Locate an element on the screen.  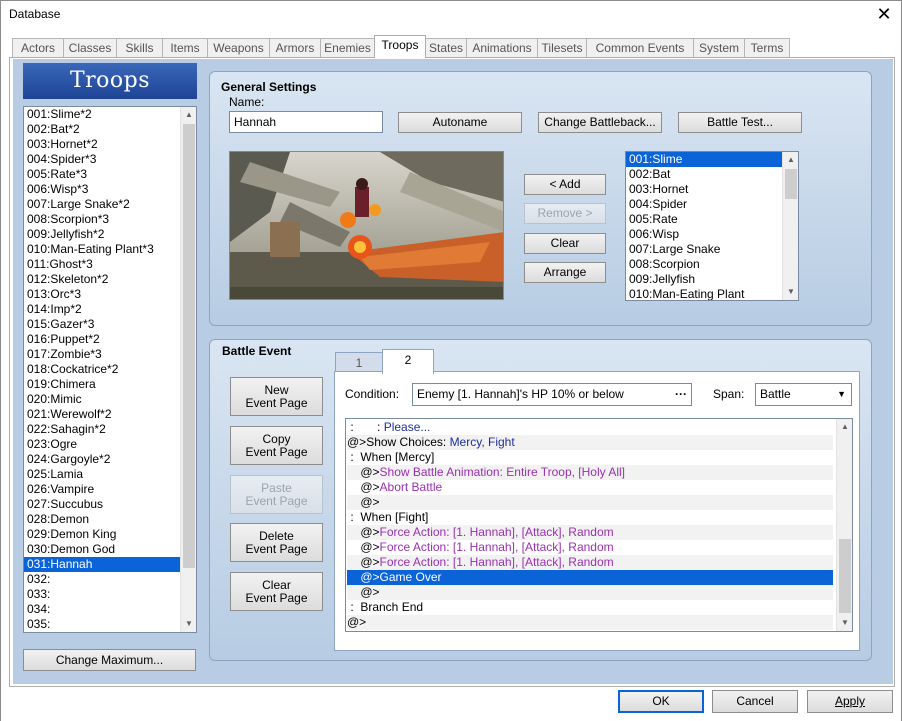
troop-list-item: 012:Skeleton*2 is located at coordinates (102, 279).